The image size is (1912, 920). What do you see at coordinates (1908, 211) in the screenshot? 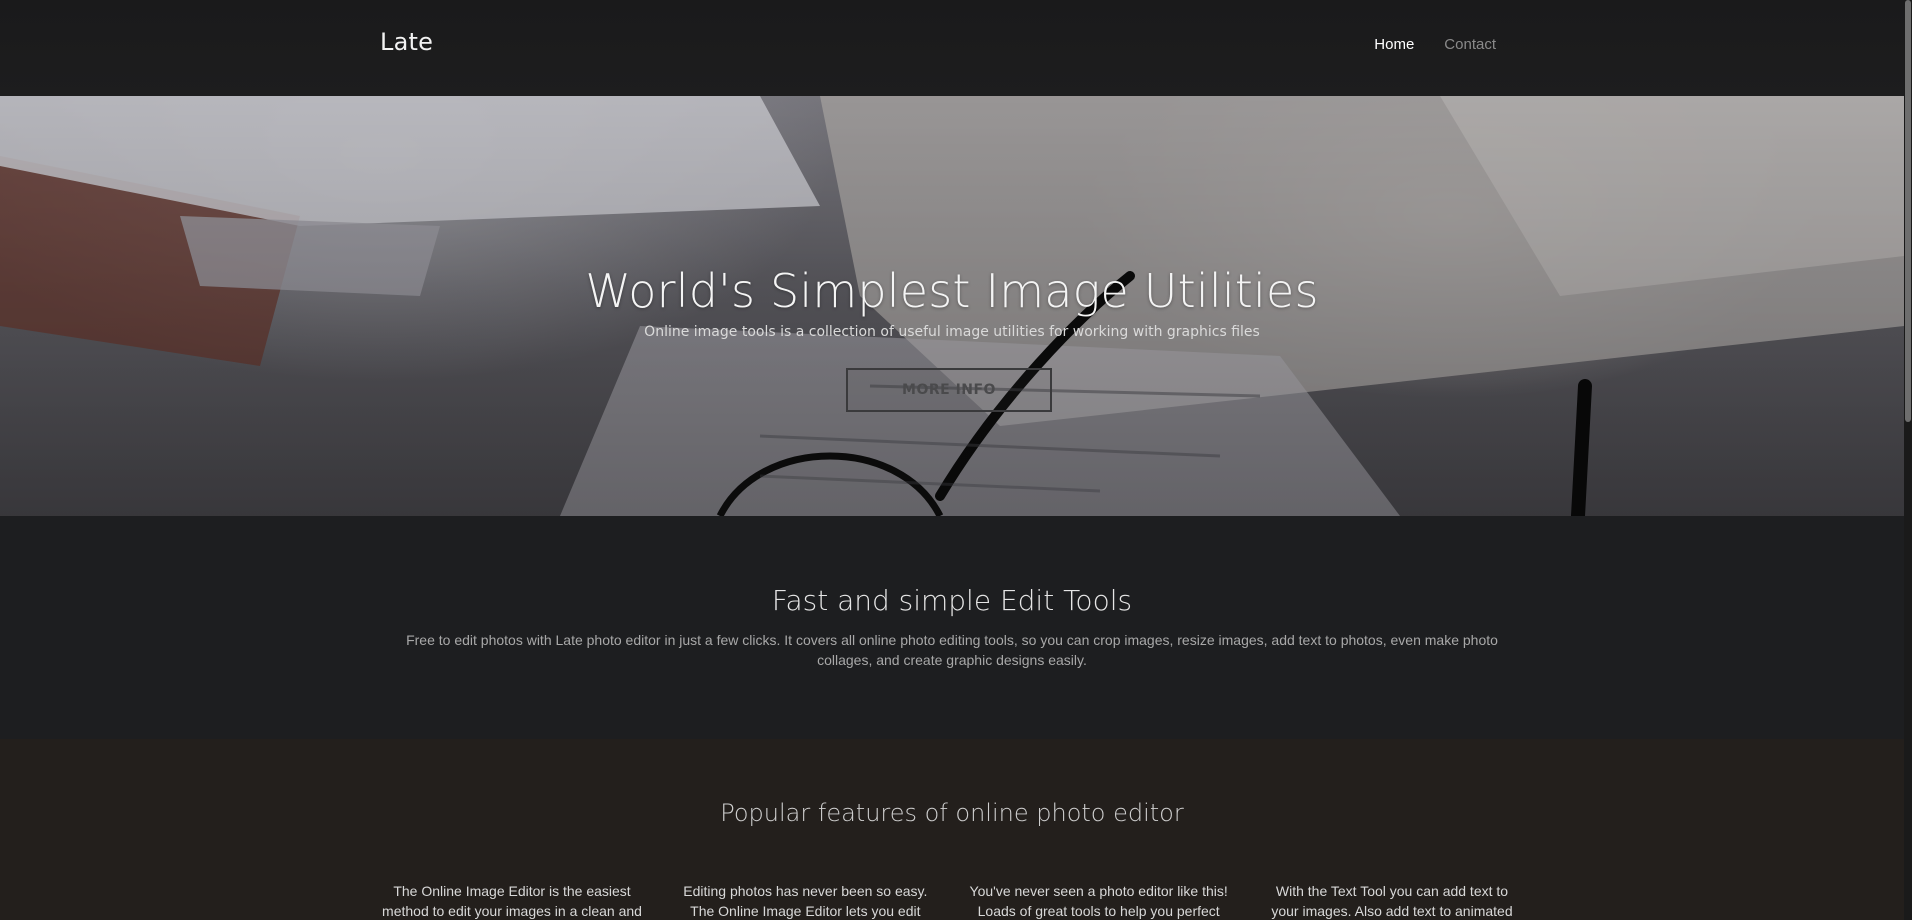
I see `scrollbar-thumb` at bounding box center [1908, 211].